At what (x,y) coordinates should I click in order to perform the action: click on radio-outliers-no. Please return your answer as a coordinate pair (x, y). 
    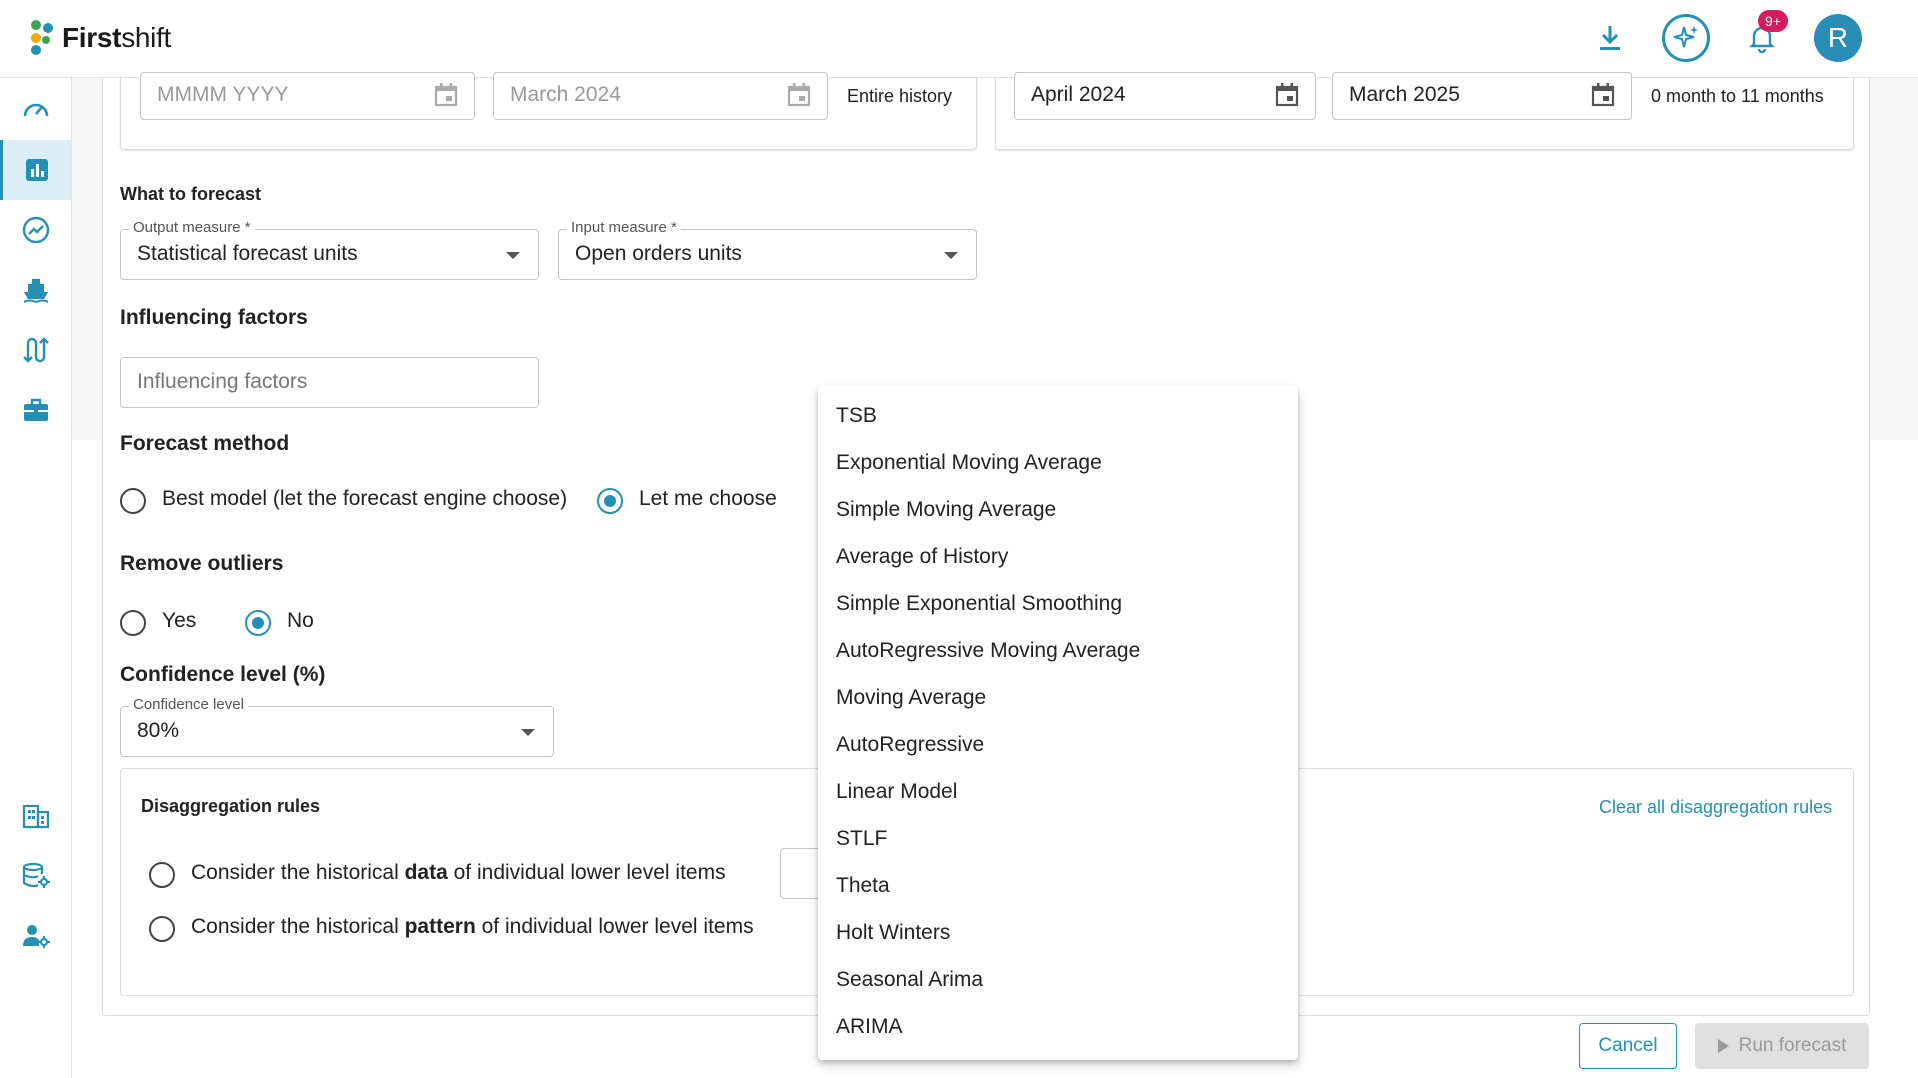
    Looking at the image, I should click on (258, 623).